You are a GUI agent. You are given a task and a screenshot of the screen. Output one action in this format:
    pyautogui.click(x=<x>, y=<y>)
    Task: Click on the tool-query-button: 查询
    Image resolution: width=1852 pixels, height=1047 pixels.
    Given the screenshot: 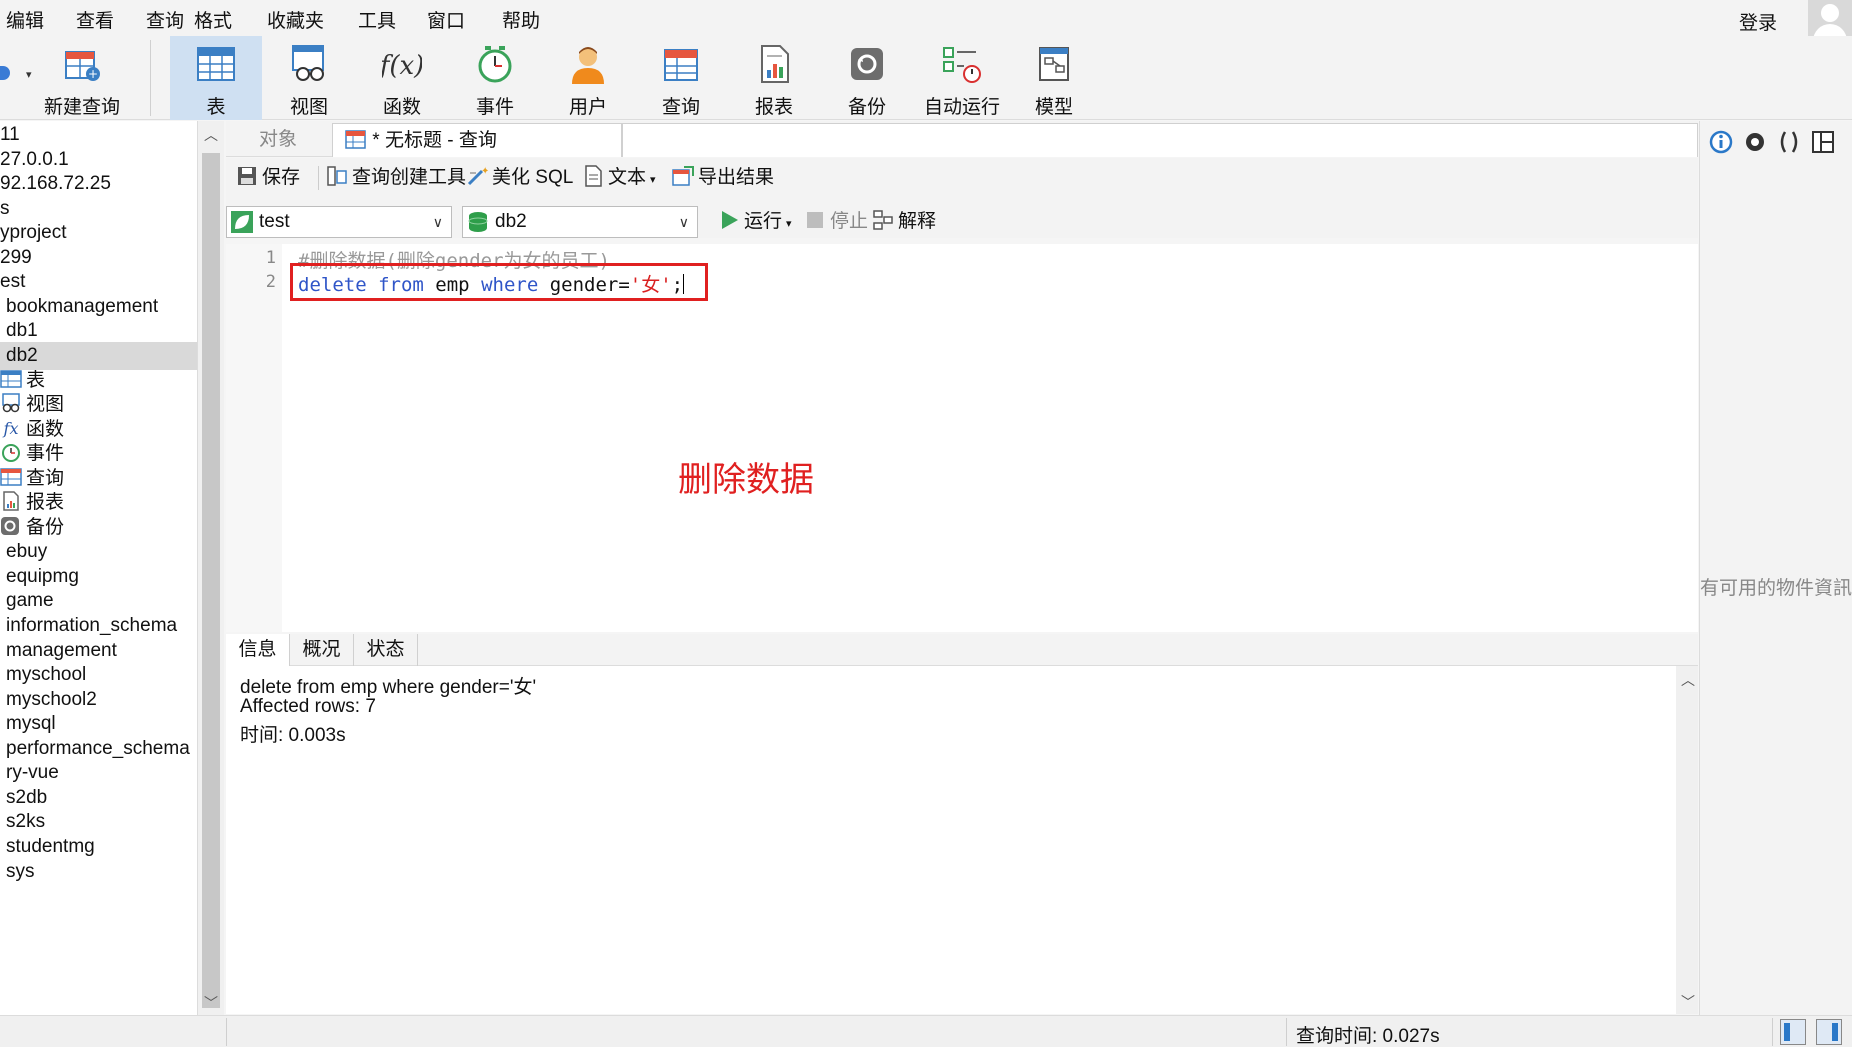 What is the action you would take?
    pyautogui.click(x=681, y=78)
    